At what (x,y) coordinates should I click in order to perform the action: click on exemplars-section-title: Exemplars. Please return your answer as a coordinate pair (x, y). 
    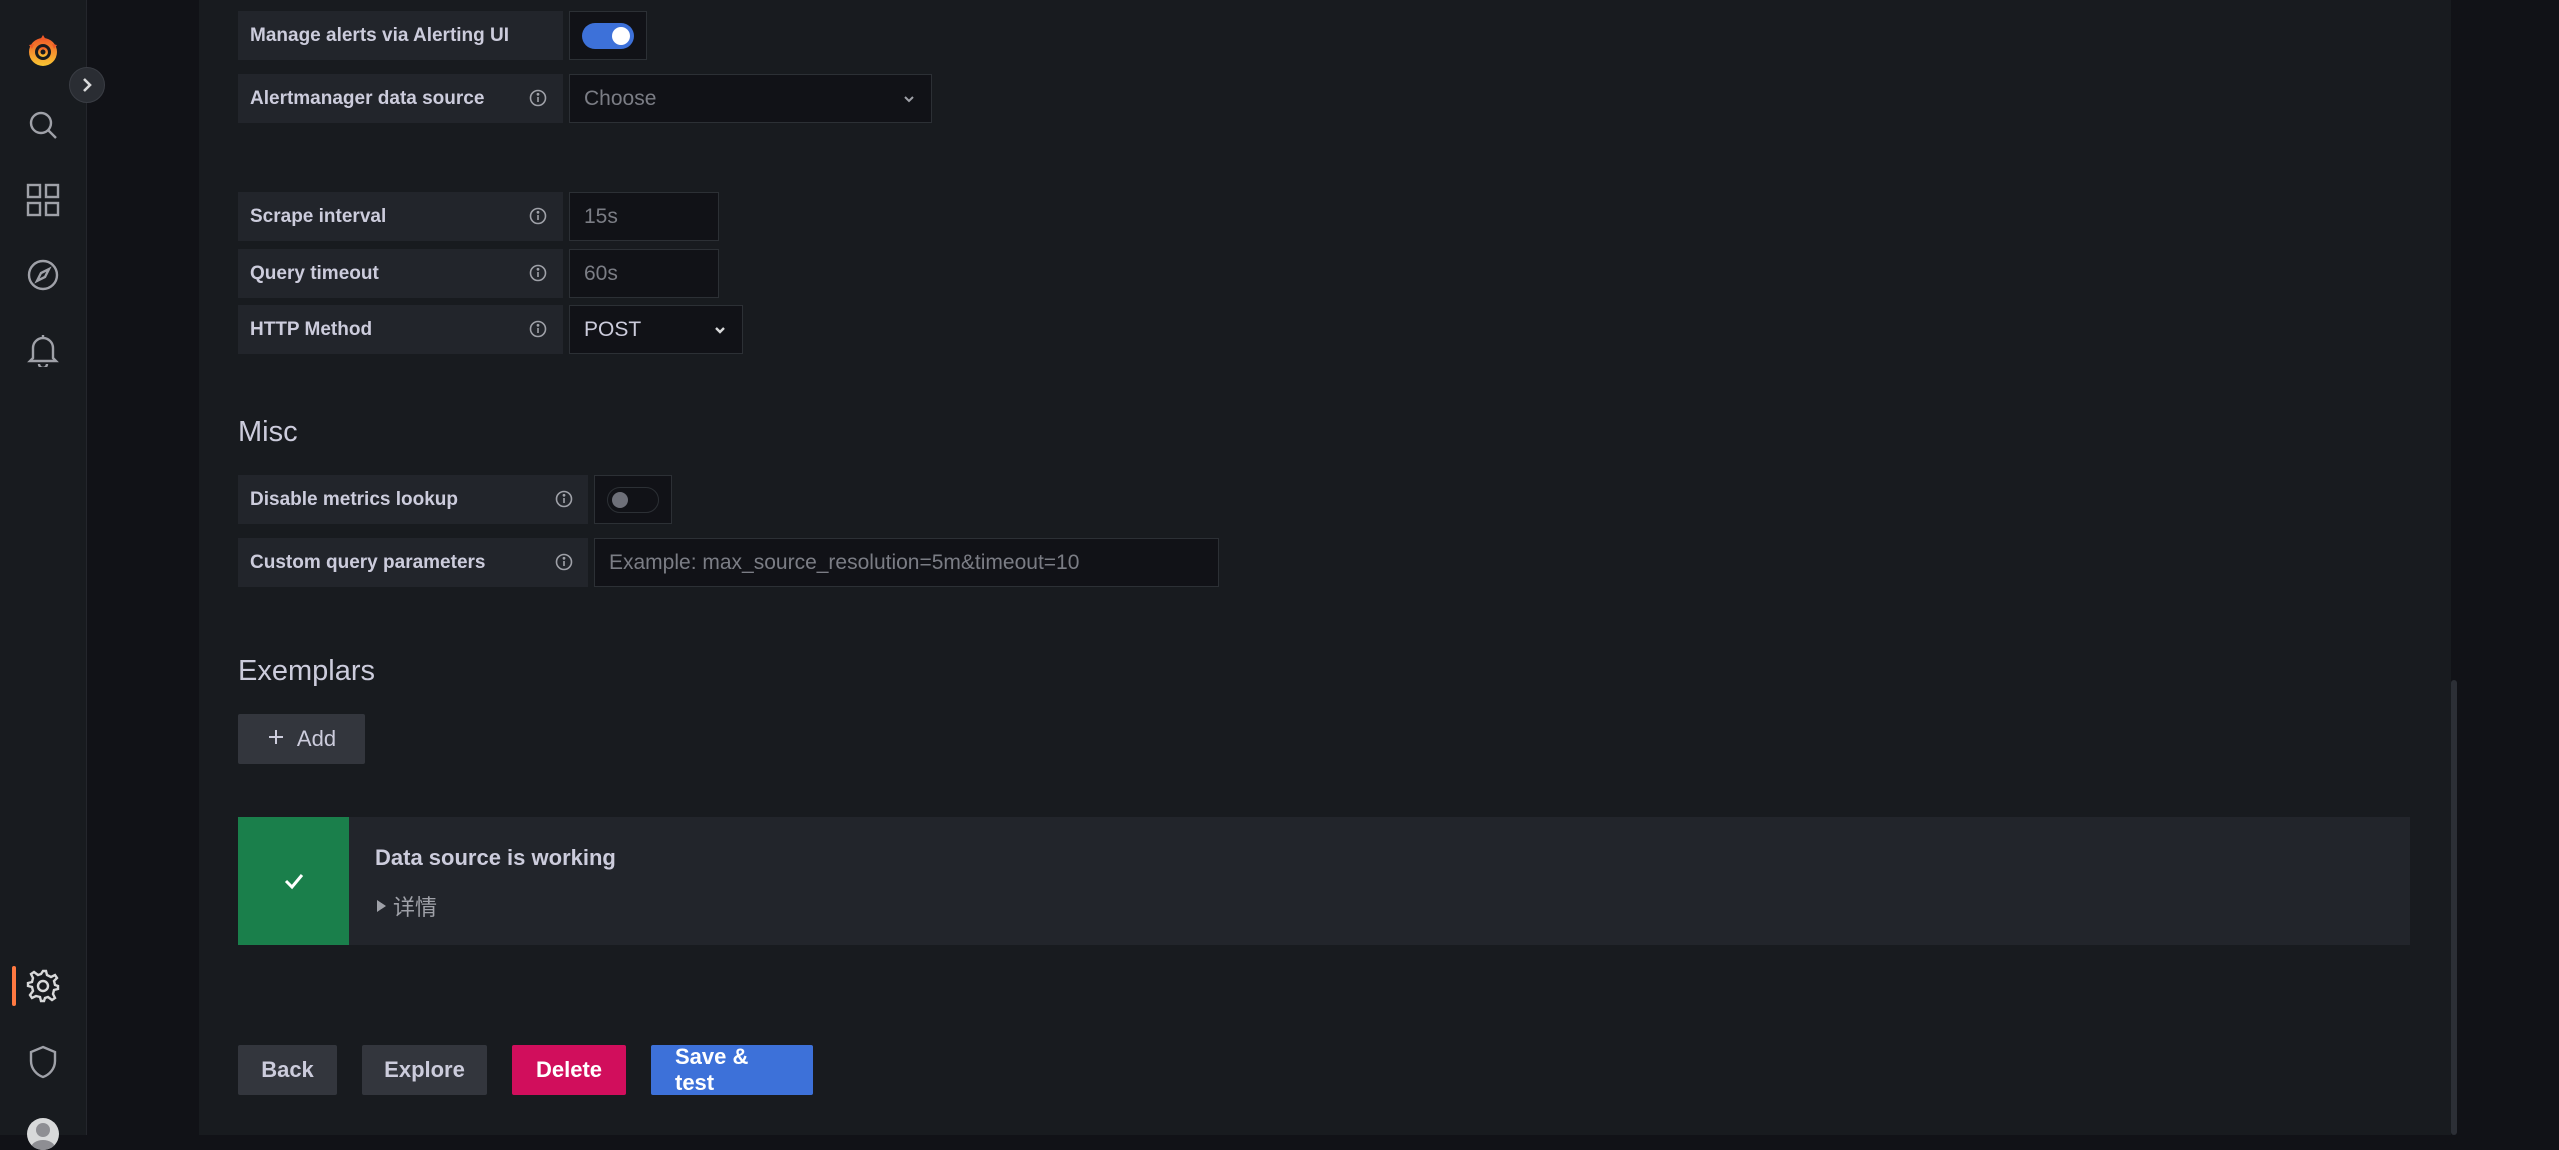
    Looking at the image, I should click on (306, 671).